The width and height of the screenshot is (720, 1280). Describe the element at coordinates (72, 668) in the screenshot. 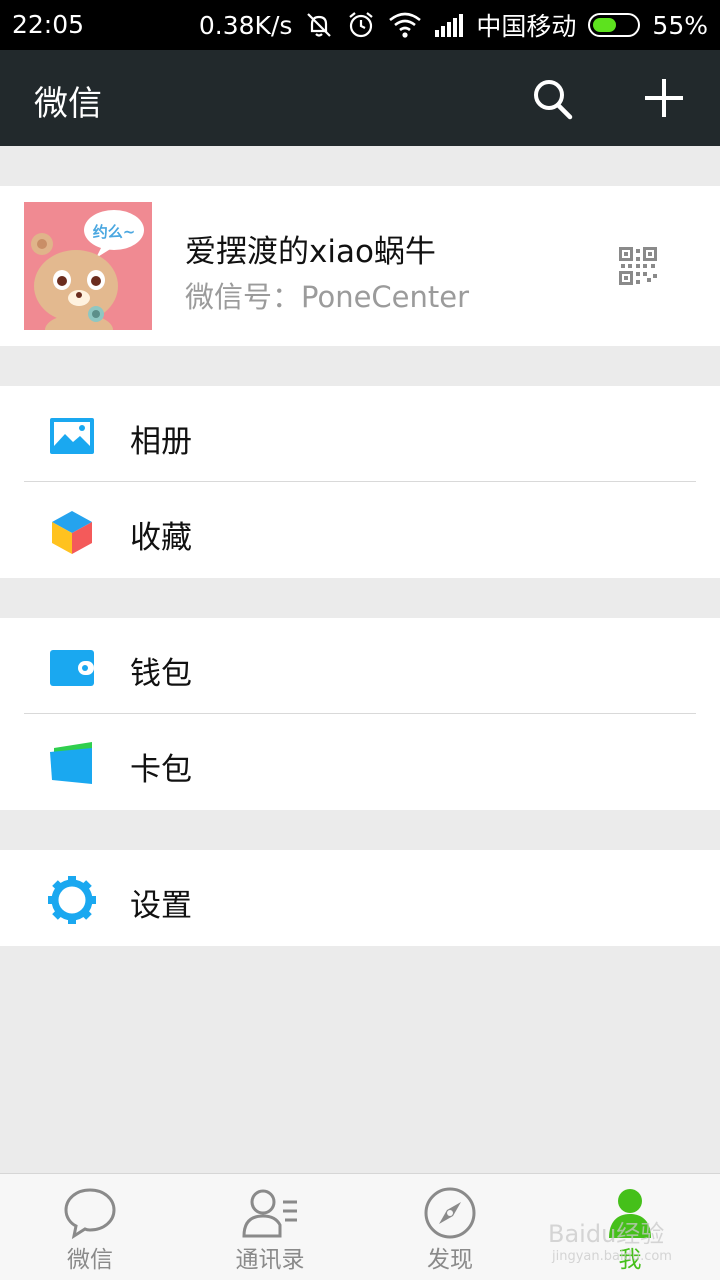

I see `wallet-icon` at that location.